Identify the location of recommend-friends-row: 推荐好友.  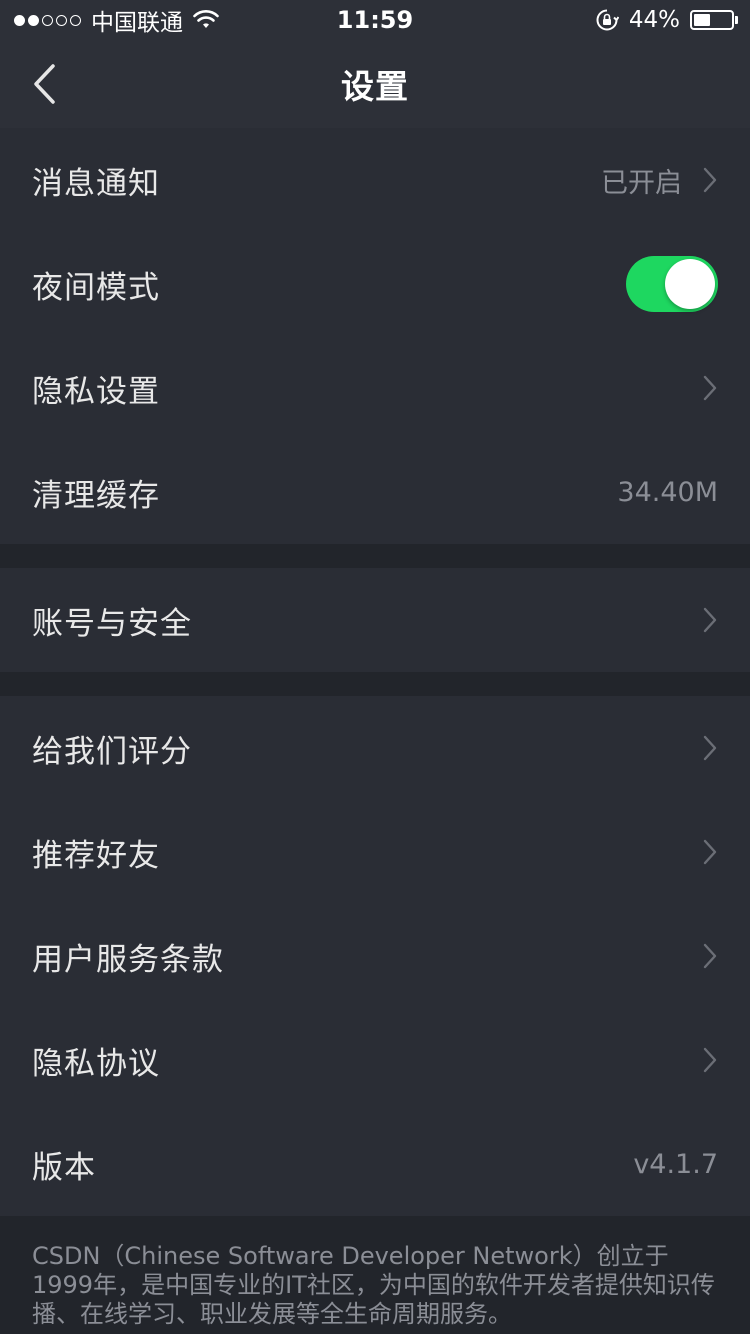
(375, 852).